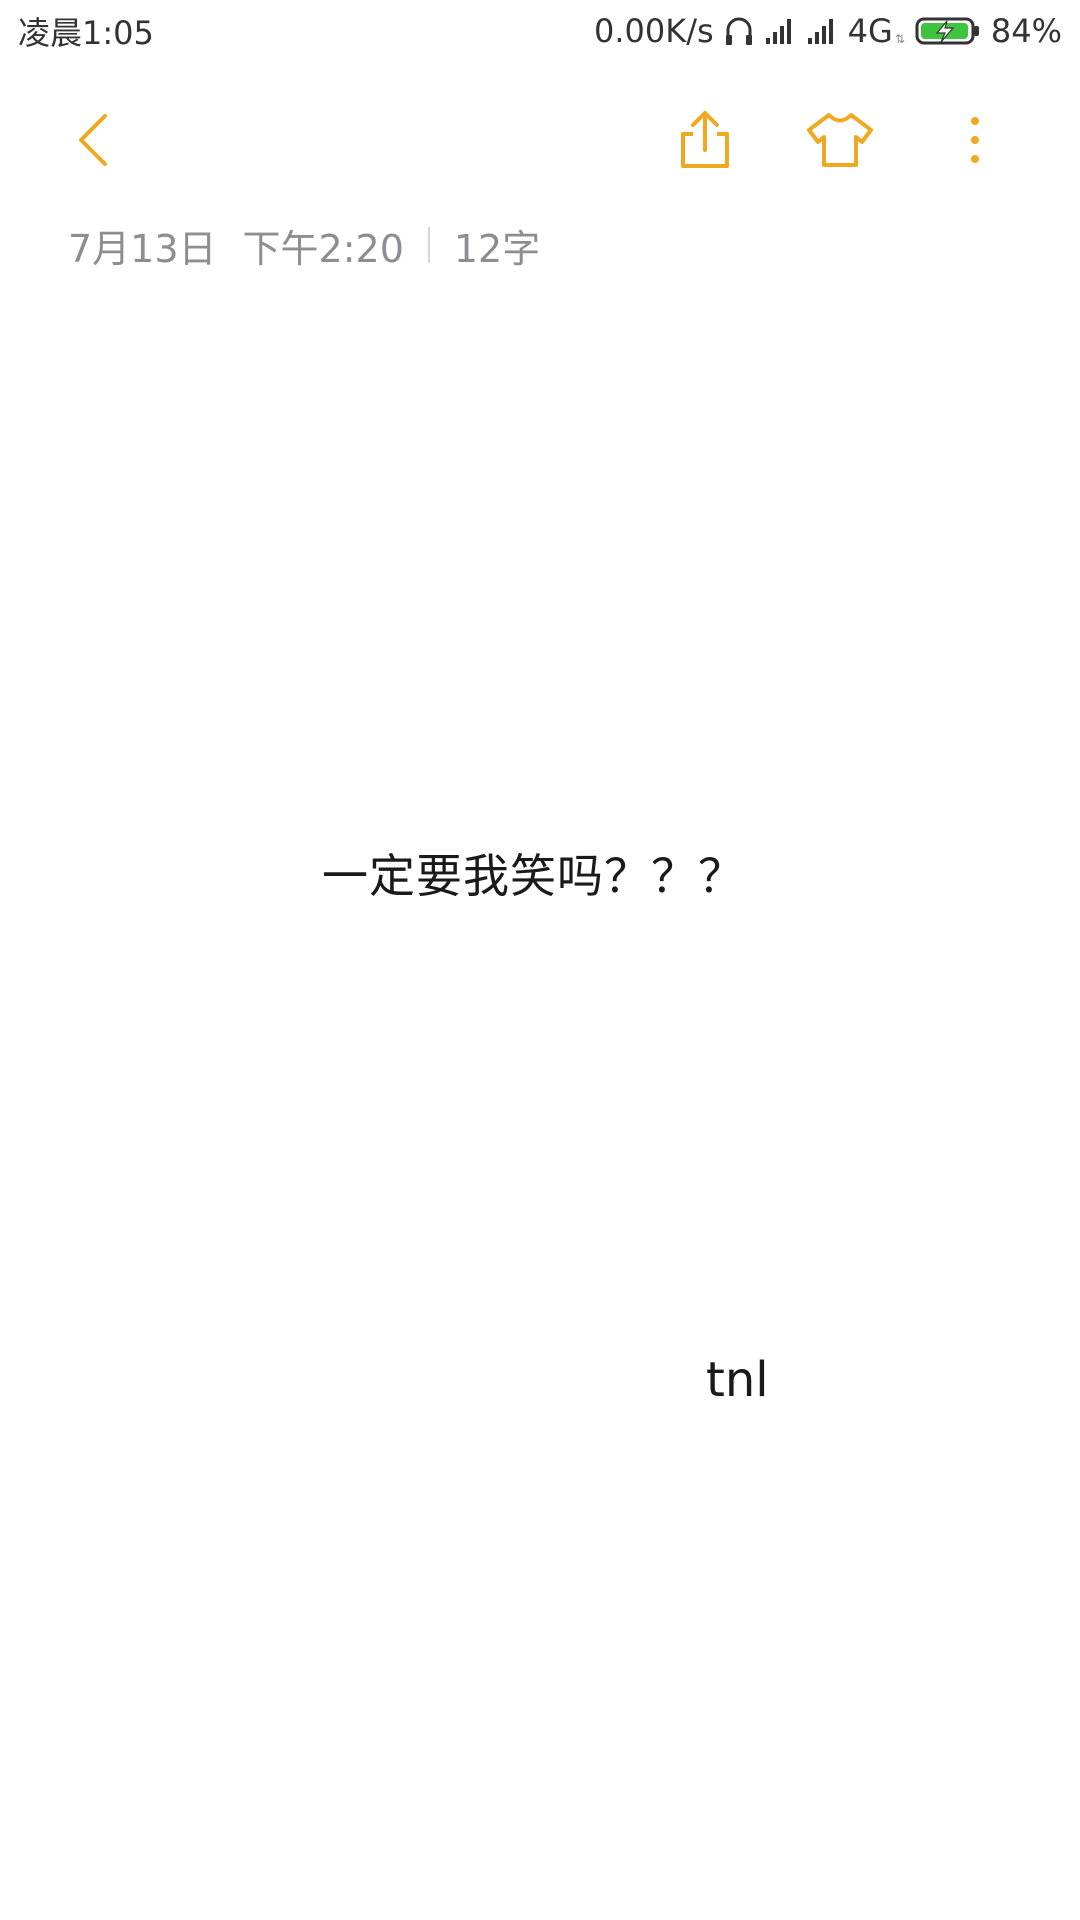 This screenshot has width=1080, height=1920. I want to click on battery-level: 84%, so click(1026, 31).